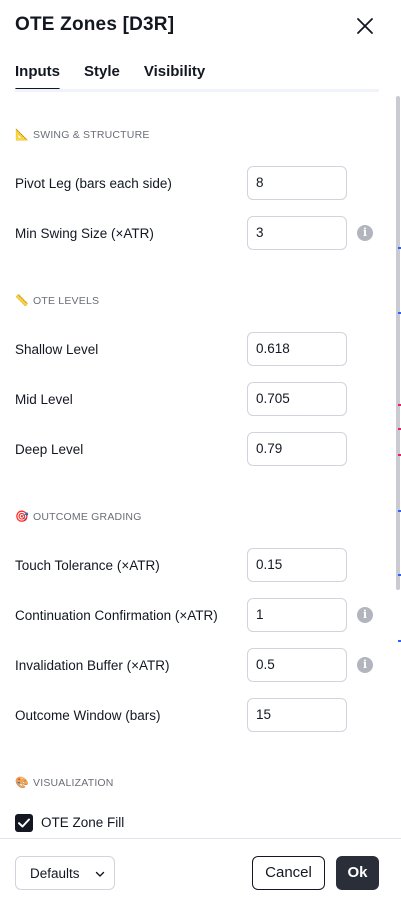  What do you see at coordinates (44, 399) in the screenshot?
I see `mid-level-label: Mid Level` at bounding box center [44, 399].